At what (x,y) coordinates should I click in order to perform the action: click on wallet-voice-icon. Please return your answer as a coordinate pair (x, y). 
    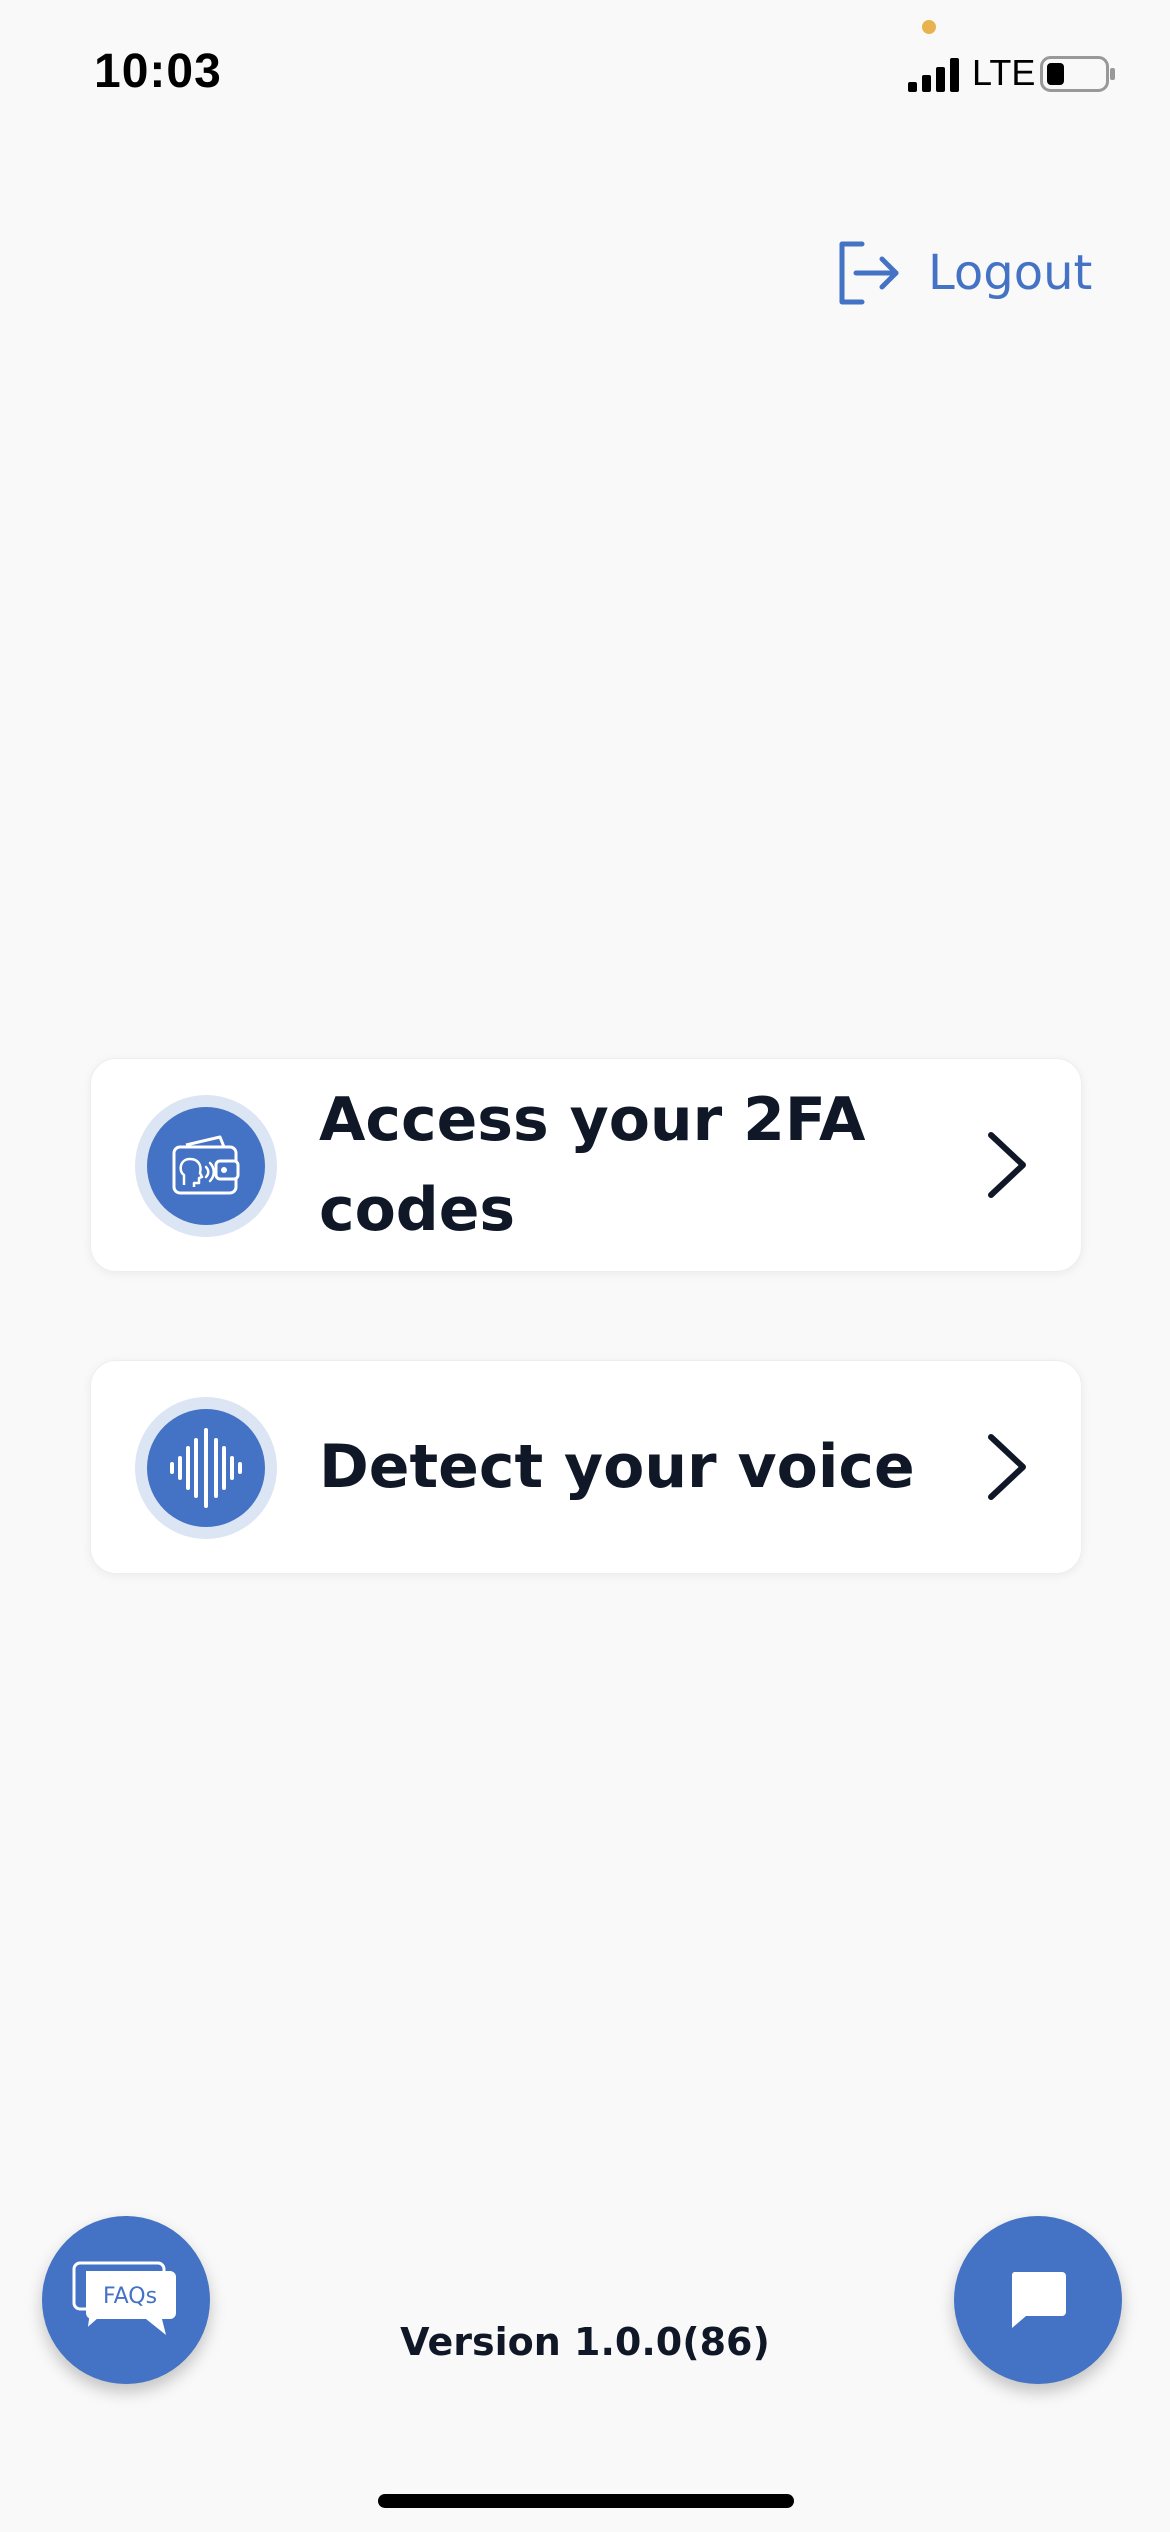
    Looking at the image, I should click on (206, 1165).